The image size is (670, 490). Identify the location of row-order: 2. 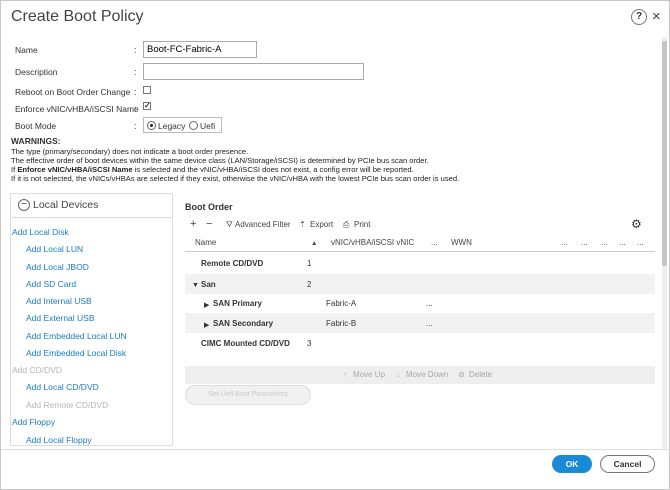
(309, 284).